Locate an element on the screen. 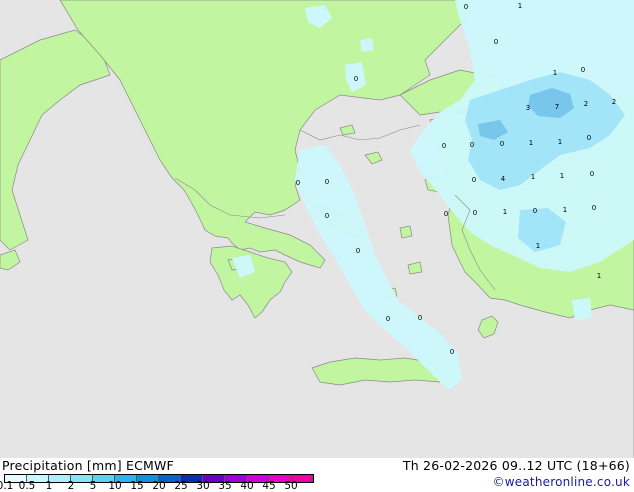  legend-tick-label: 50 is located at coordinates (291, 486).